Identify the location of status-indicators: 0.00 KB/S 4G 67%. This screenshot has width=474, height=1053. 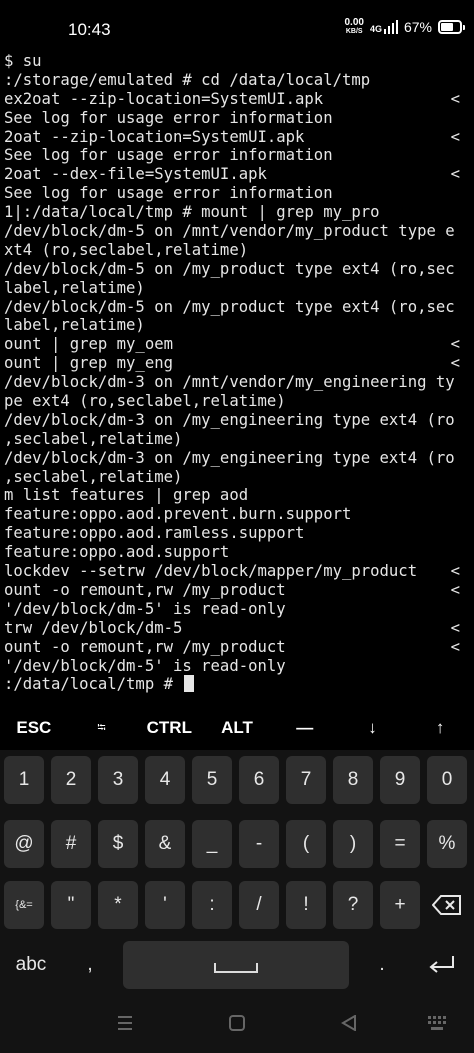
(404, 26).